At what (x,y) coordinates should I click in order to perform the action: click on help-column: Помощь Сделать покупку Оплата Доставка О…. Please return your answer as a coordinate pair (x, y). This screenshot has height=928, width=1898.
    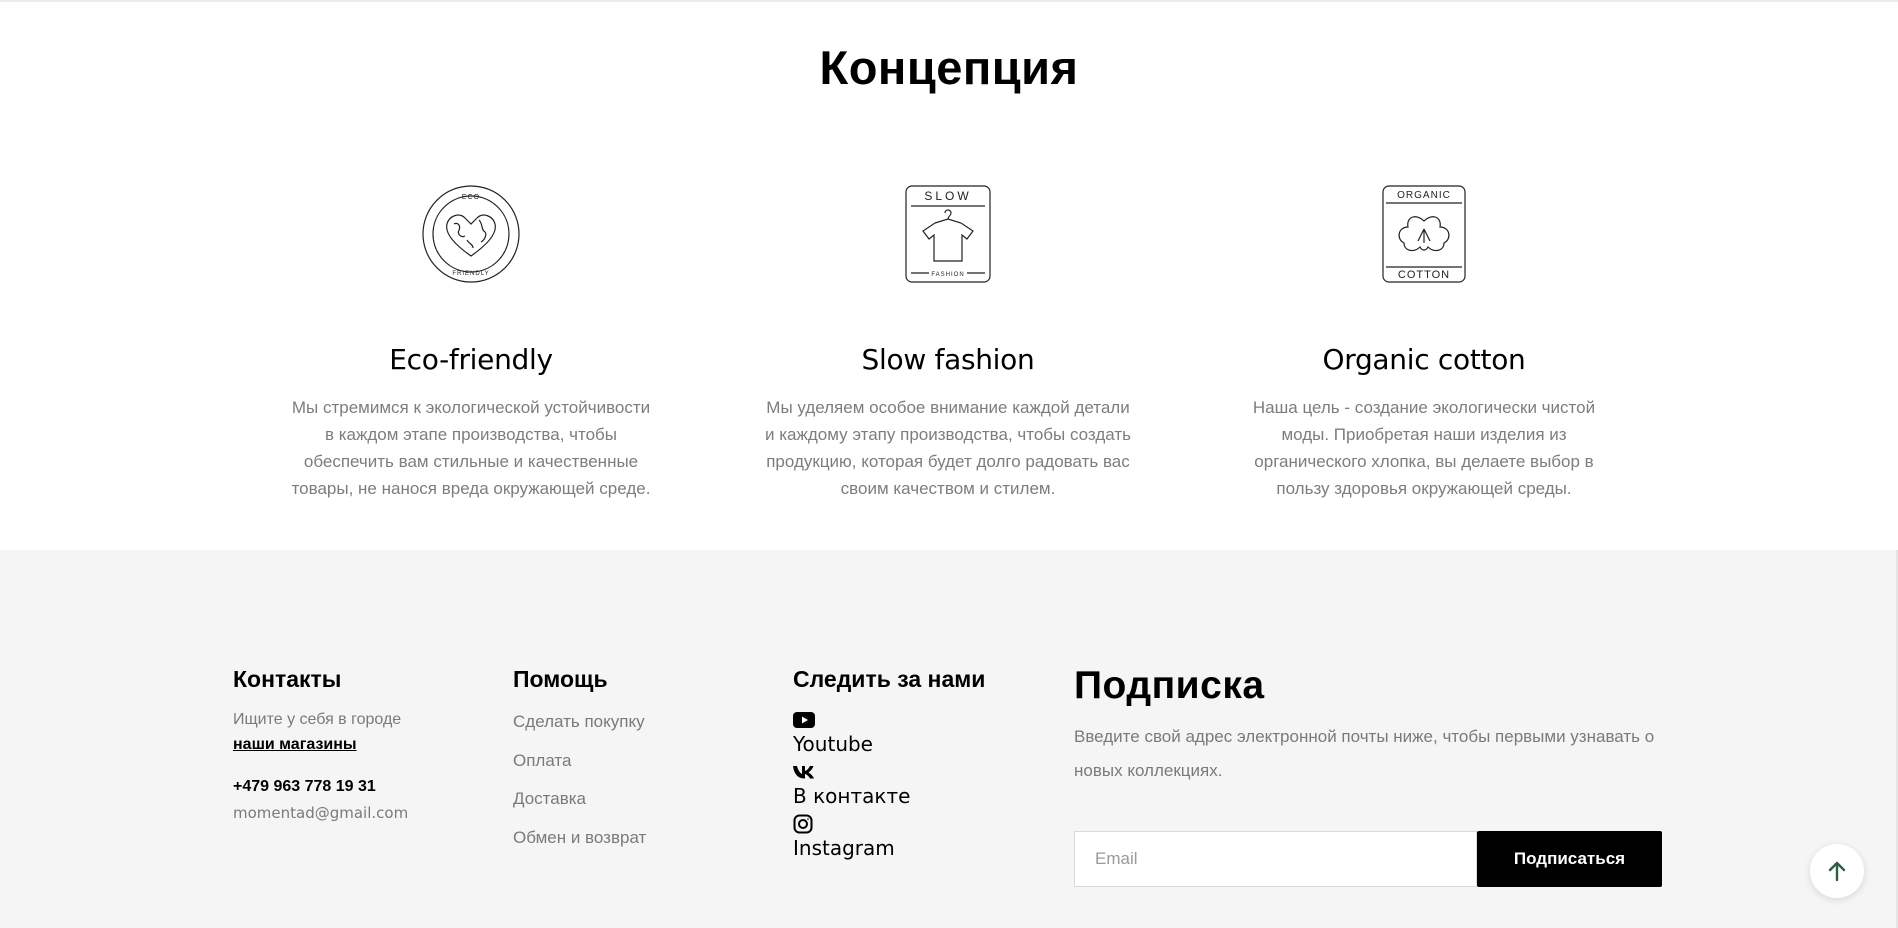
    Looking at the image, I should click on (579, 766).